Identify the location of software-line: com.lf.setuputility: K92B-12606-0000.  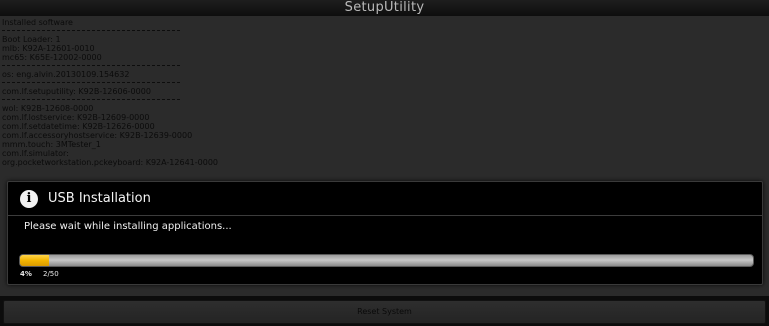
(76, 91).